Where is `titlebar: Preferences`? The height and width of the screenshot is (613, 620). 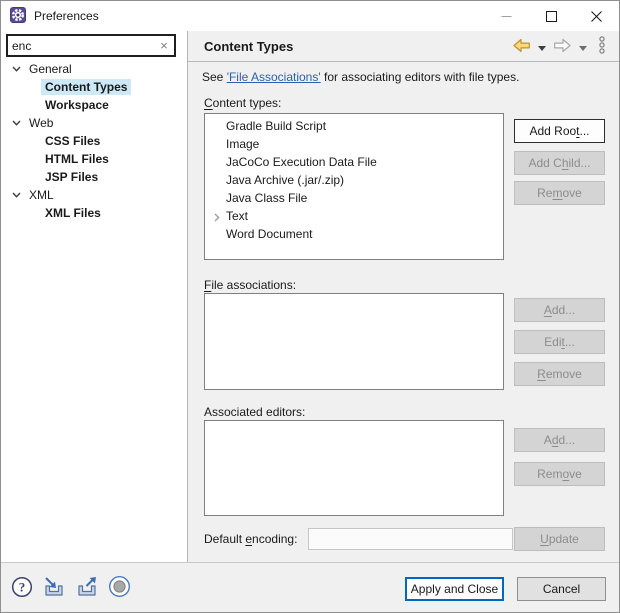
titlebar: Preferences is located at coordinates (310, 16).